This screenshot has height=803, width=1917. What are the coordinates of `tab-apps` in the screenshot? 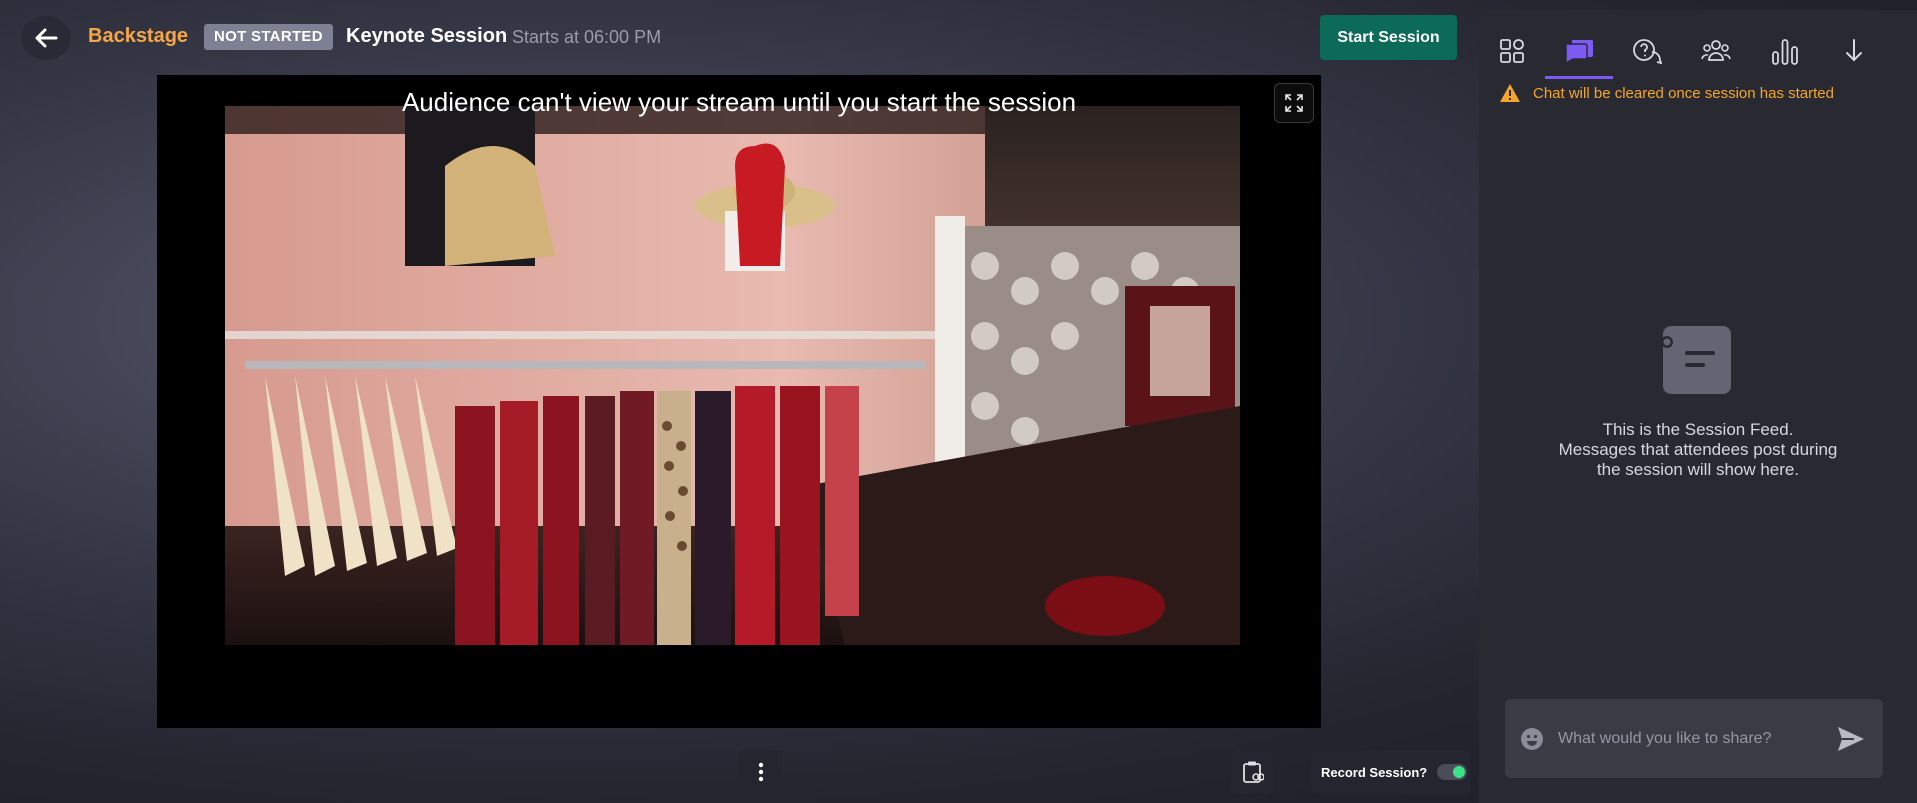 It's located at (1512, 62).